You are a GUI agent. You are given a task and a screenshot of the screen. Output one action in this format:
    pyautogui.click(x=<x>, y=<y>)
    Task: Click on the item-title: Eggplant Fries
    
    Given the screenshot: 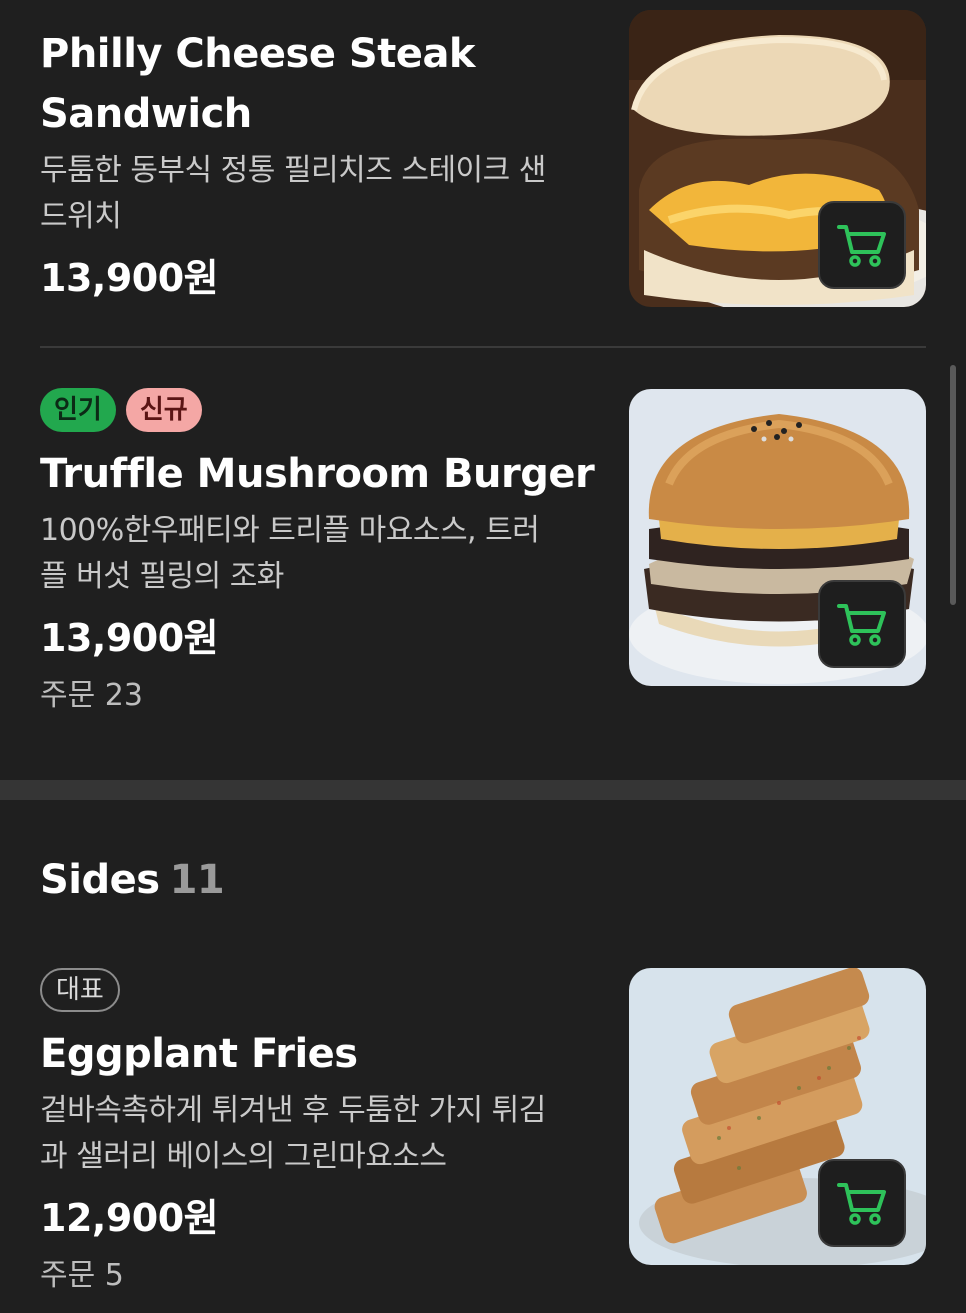 What is the action you would take?
    pyautogui.click(x=320, y=1054)
    